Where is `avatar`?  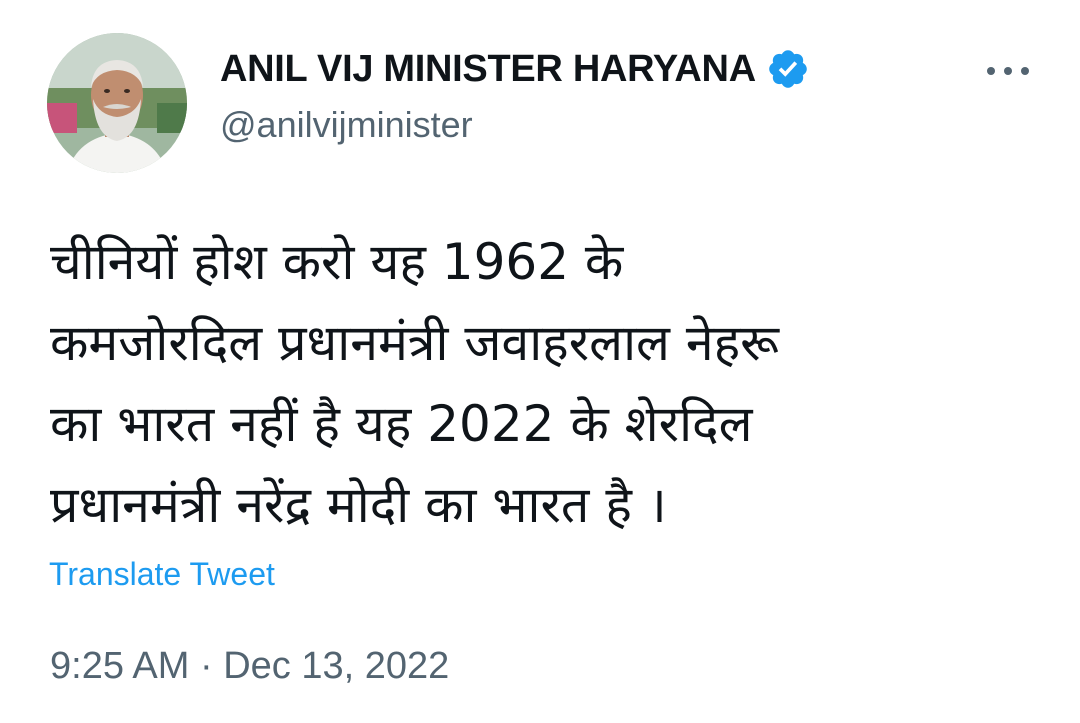
avatar is located at coordinates (117, 103).